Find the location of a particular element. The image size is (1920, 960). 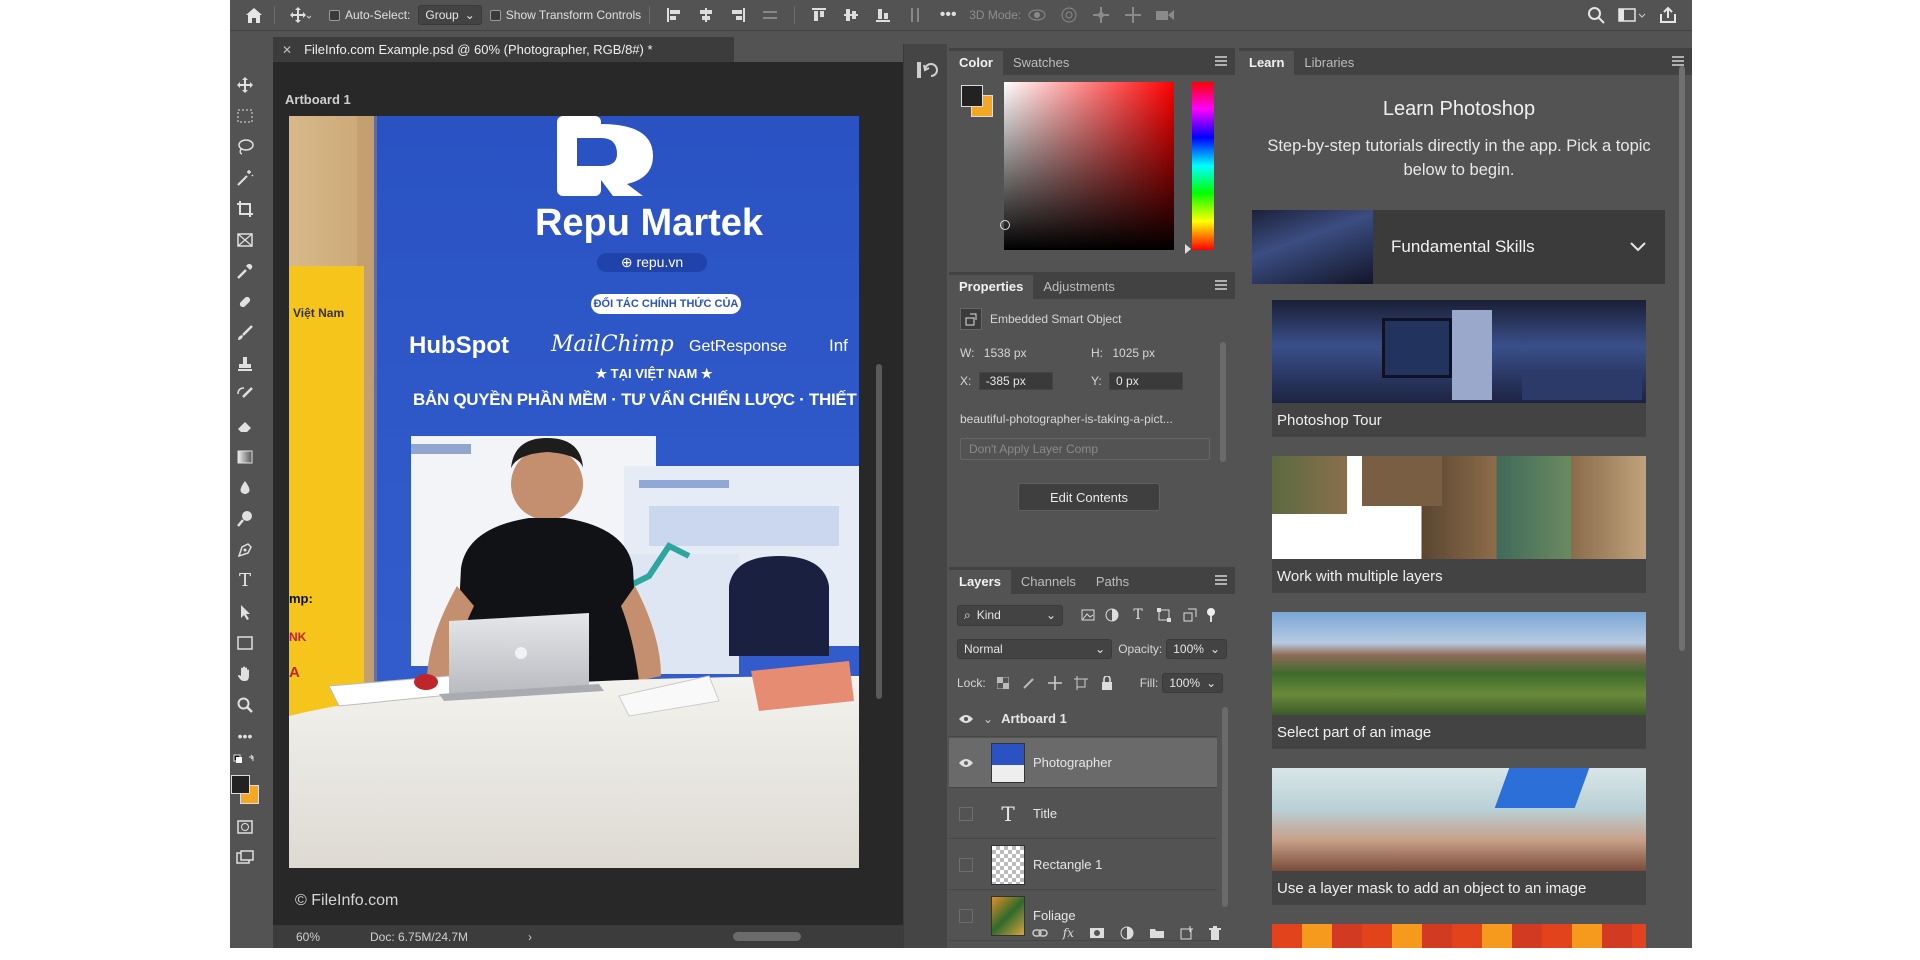

filter-shape-icon is located at coordinates (1164, 615).